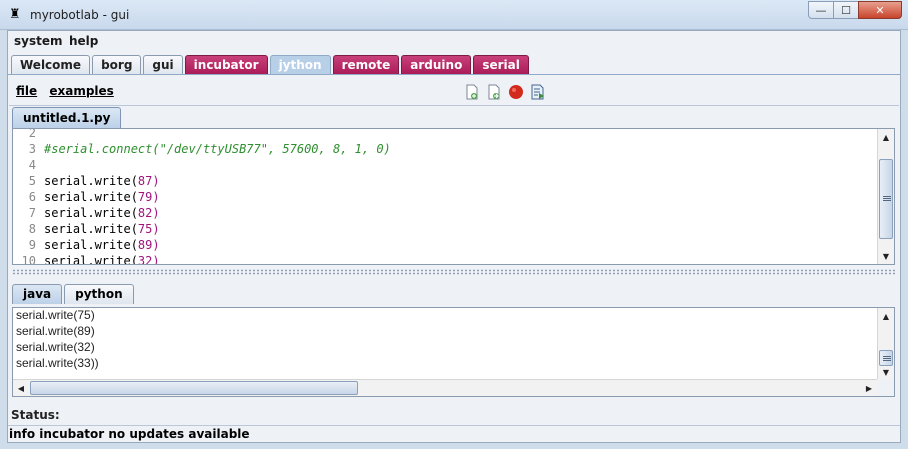 The width and height of the screenshot is (908, 449). Describe the element at coordinates (145, 213) in the screenshot. I see `code-arg: 82` at that location.